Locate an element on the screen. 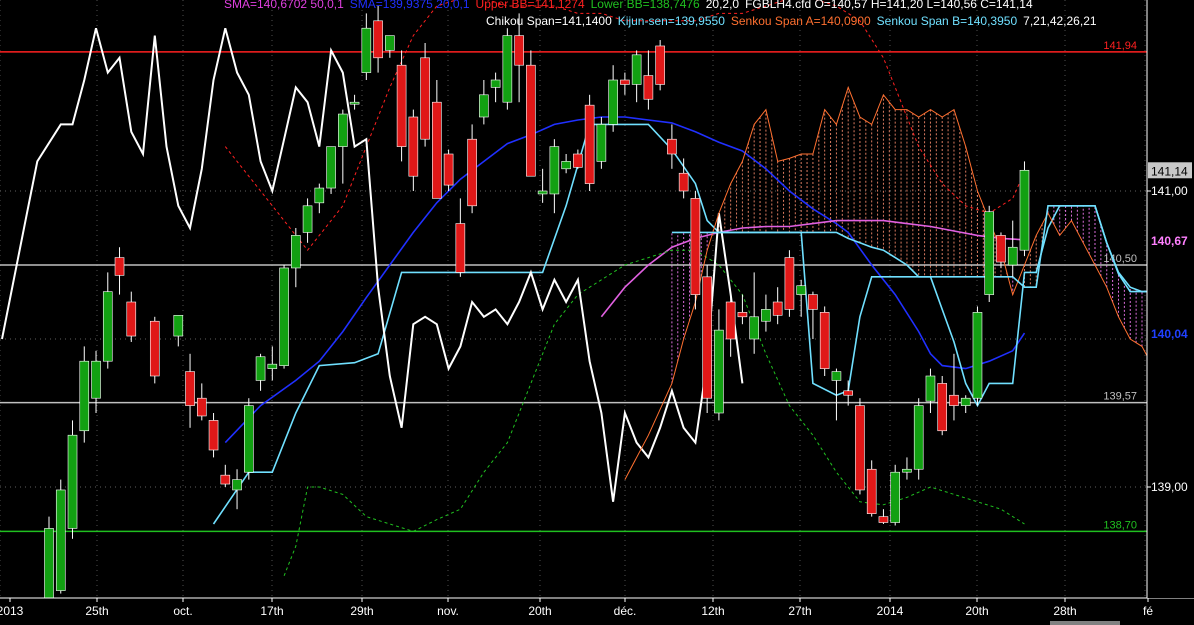 This screenshot has width=1194, height=625. price-tag: 140,67 is located at coordinates (1169, 241).